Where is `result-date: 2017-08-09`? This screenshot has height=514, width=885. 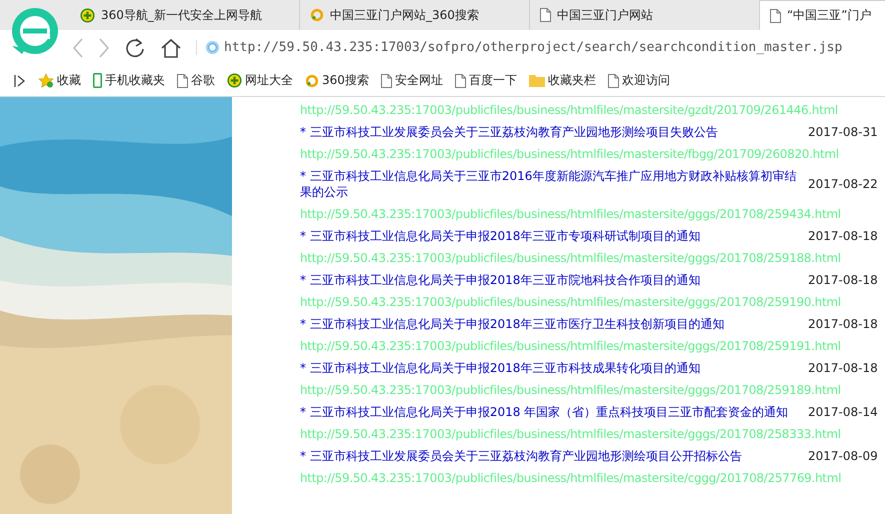 result-date: 2017-08-09 is located at coordinates (843, 456).